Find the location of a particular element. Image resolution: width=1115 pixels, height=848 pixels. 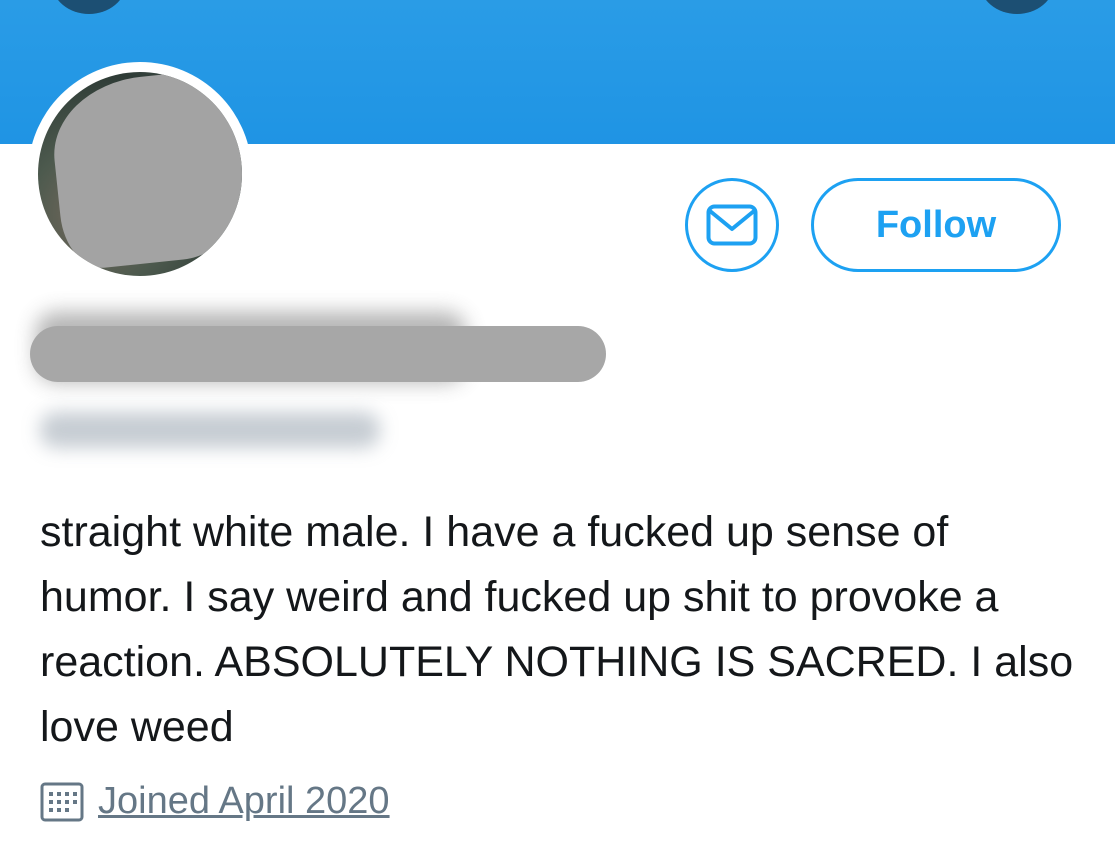

message-button is located at coordinates (732, 225).